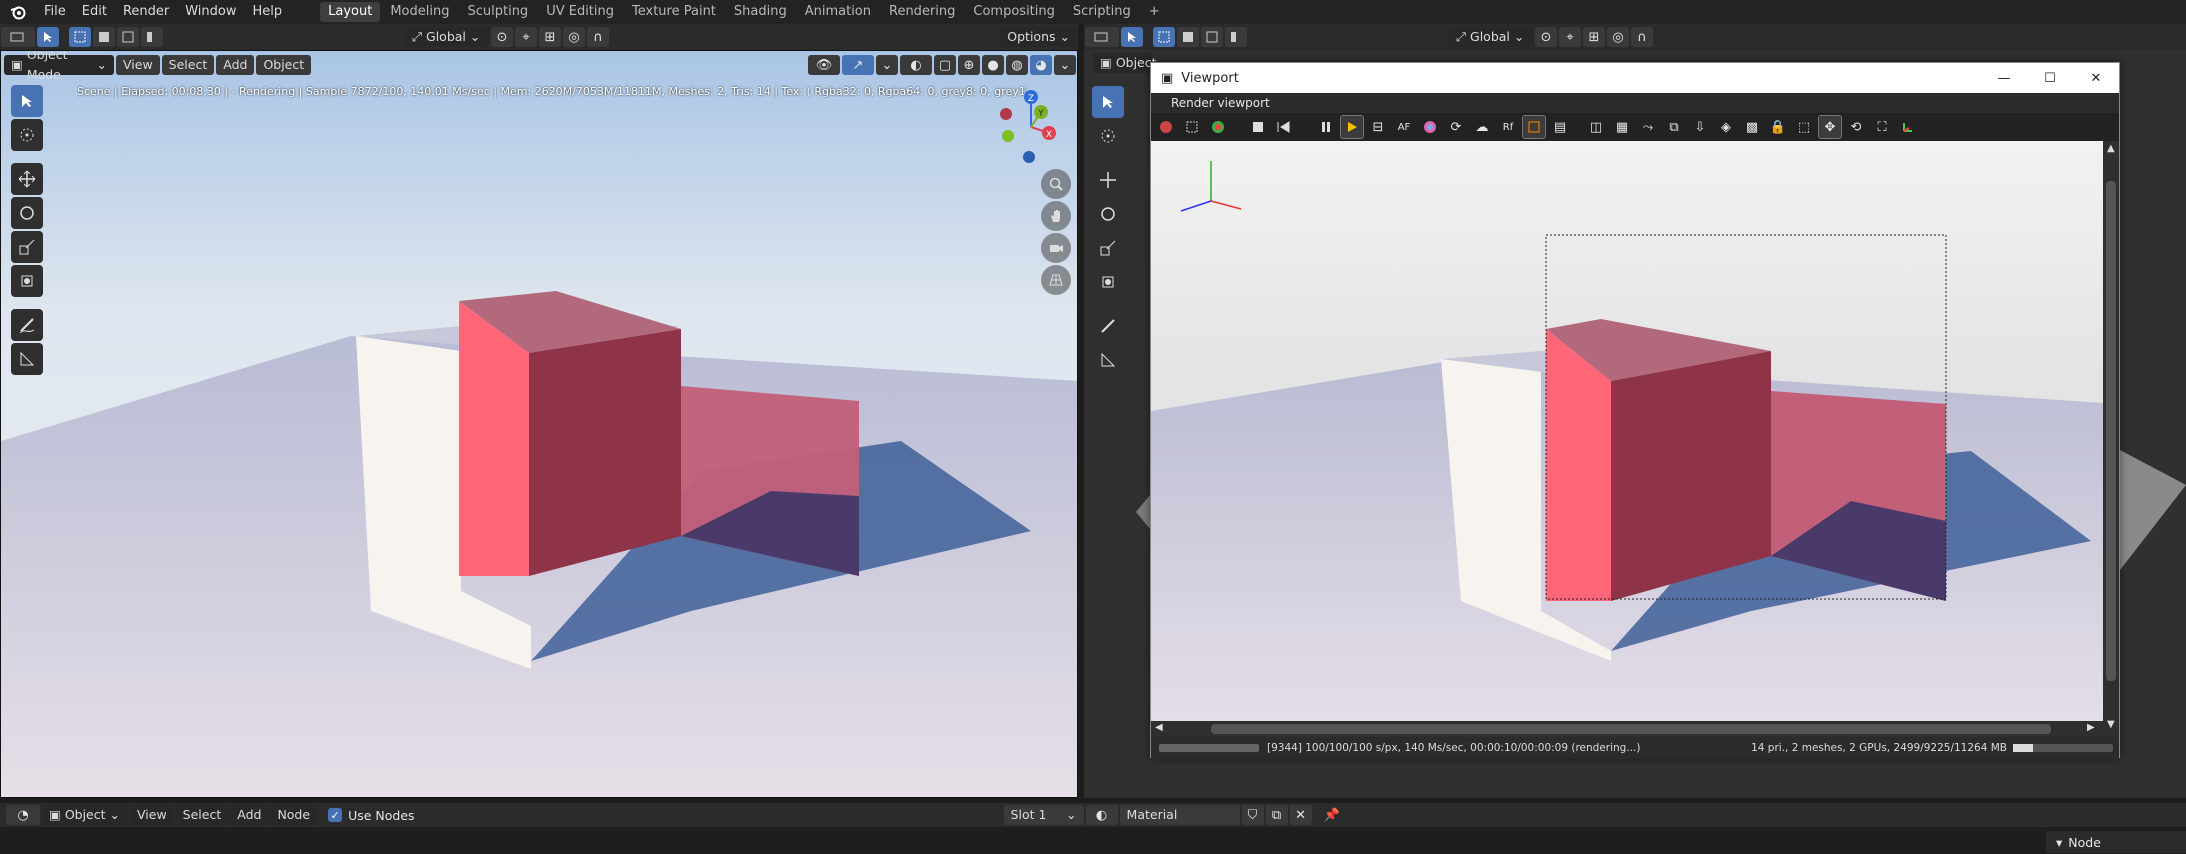 Image resolution: width=2186 pixels, height=854 pixels. Describe the element at coordinates (550, 37) in the screenshot. I see `snap-target-icon: ⊞` at that location.